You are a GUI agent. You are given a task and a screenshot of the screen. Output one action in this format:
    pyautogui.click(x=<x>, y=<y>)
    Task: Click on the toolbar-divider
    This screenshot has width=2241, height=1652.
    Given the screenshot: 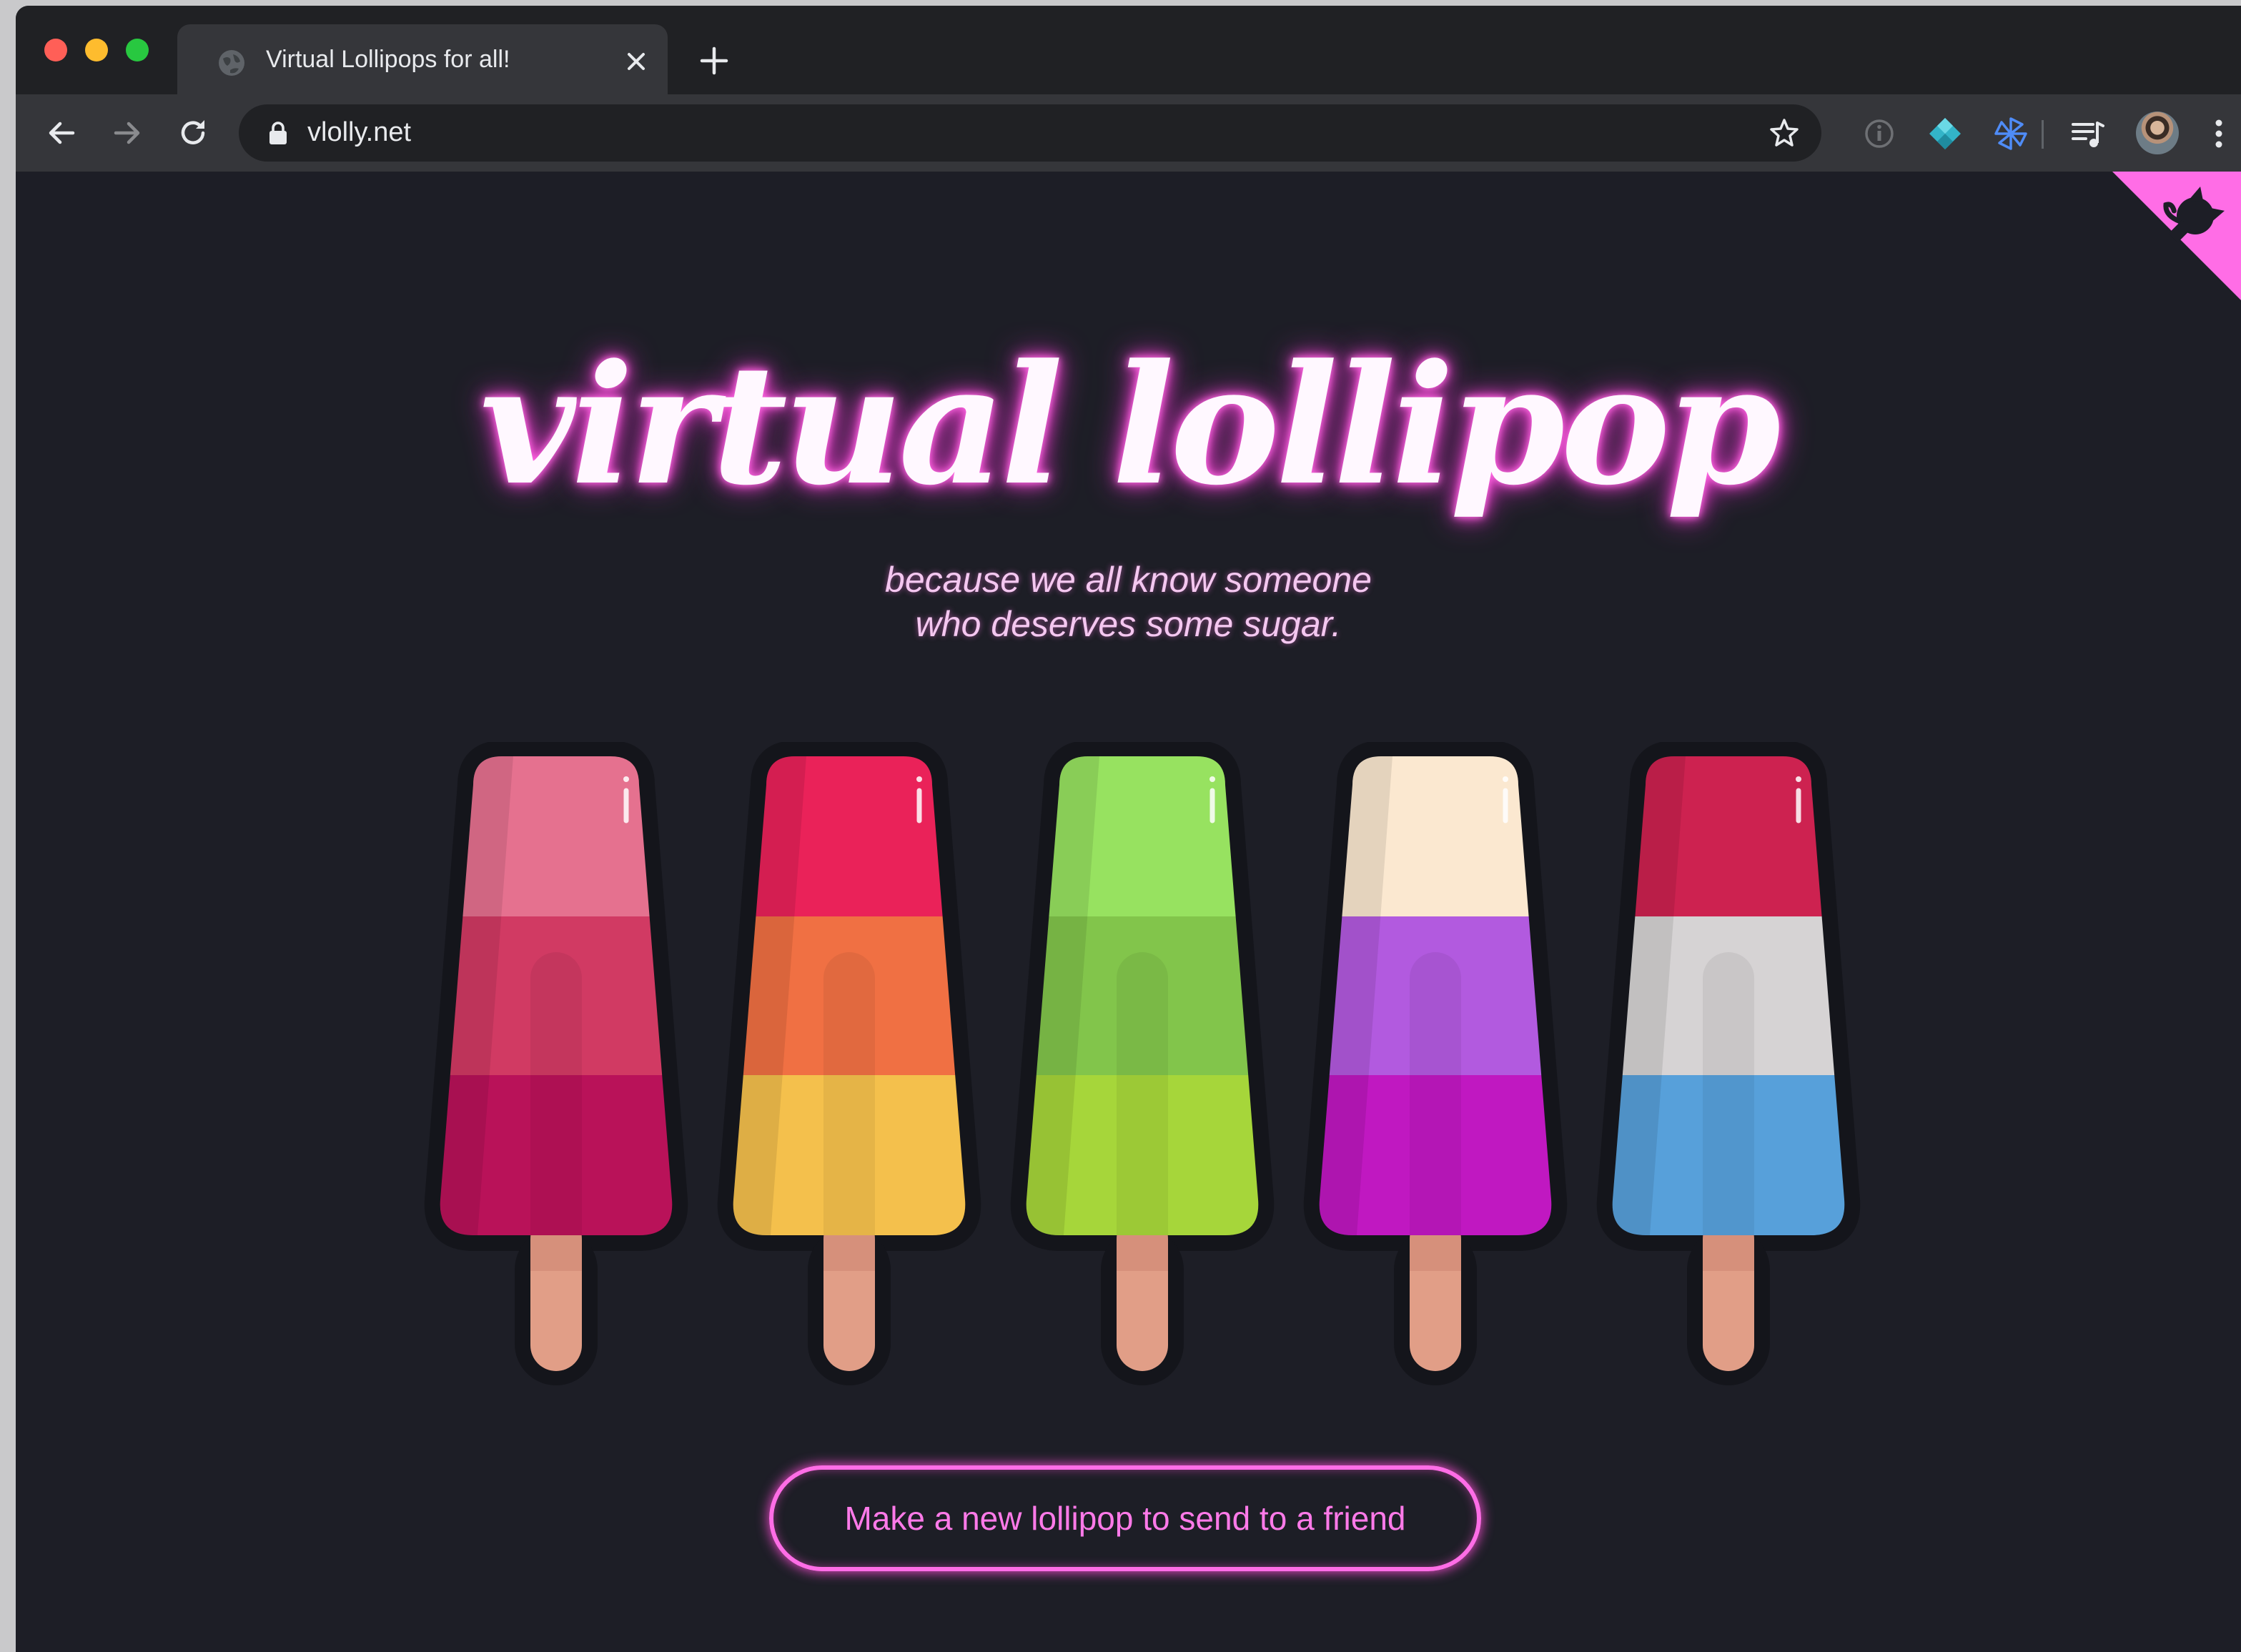 What is the action you would take?
    pyautogui.click(x=2043, y=134)
    